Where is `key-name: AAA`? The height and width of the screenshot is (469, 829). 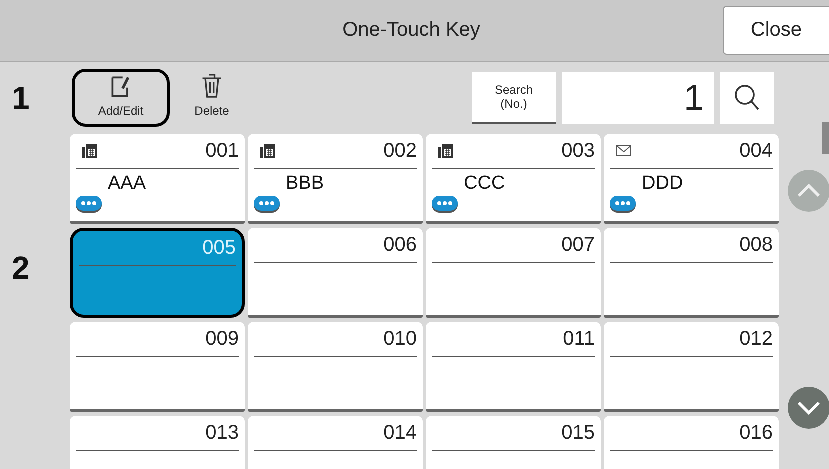
key-name: AAA is located at coordinates (127, 184).